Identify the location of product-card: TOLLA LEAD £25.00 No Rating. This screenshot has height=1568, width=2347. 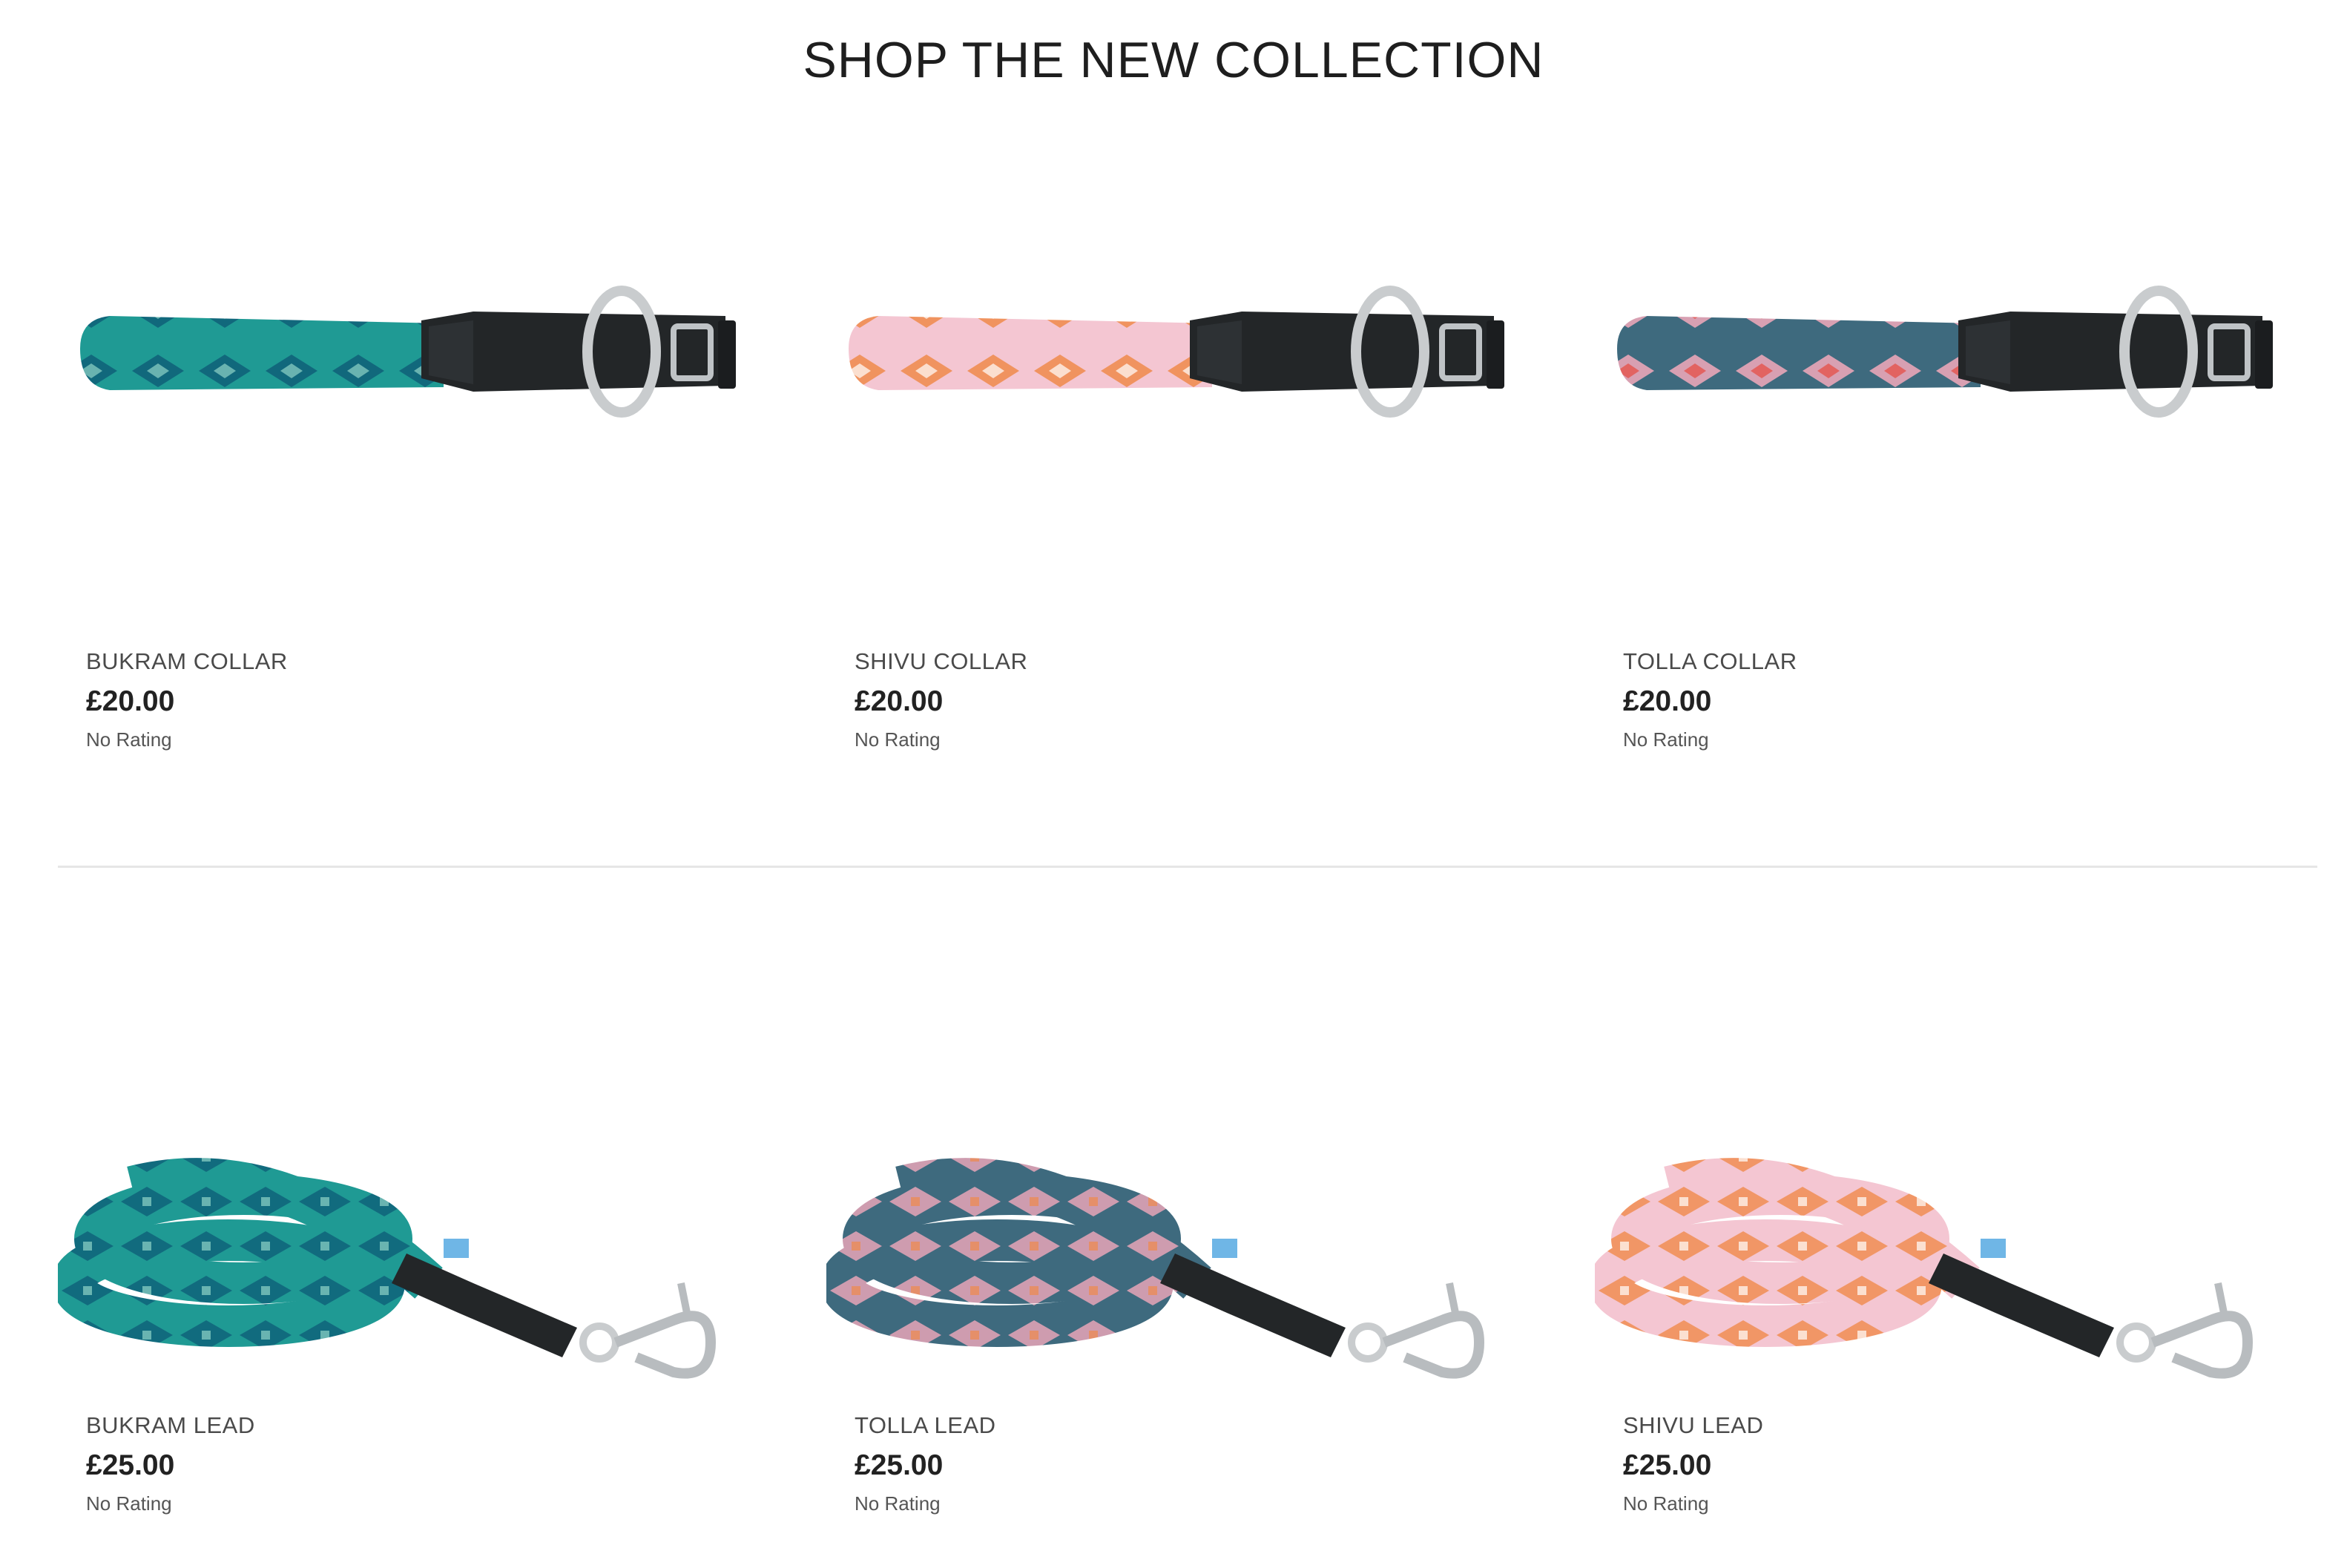
(1204, 1218).